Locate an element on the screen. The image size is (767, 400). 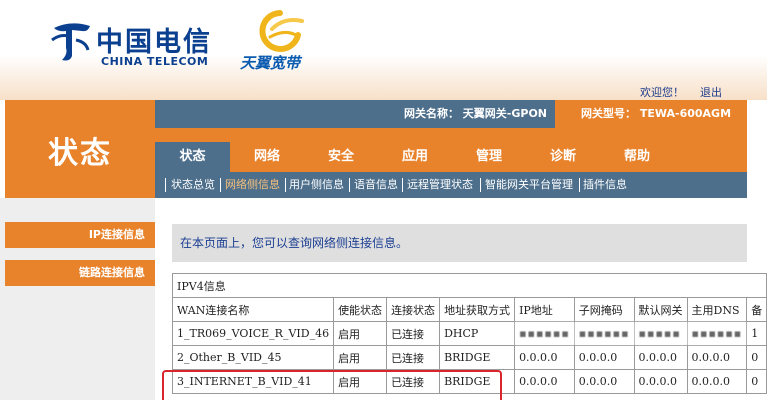
cell-ip-address: ▪▪▪▪▪▪ is located at coordinates (544, 333).